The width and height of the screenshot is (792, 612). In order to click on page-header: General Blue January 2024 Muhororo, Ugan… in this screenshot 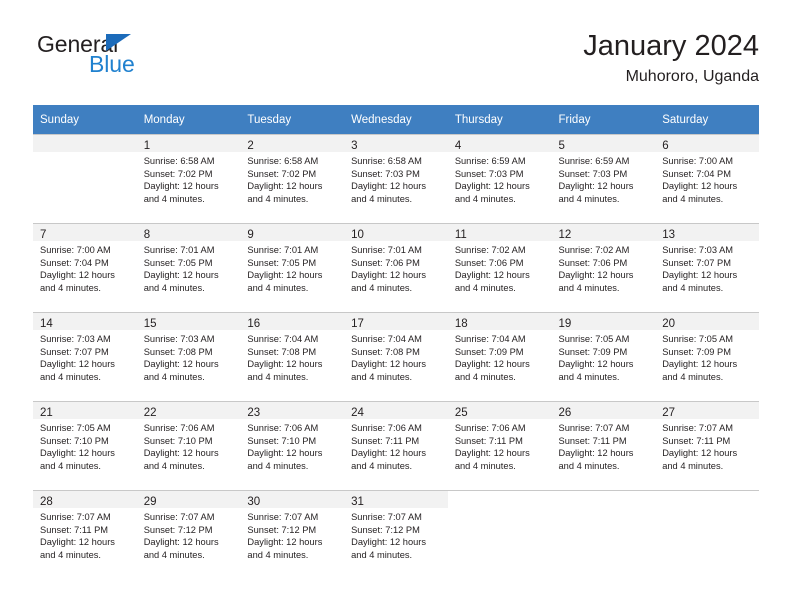, I will do `click(396, 63)`.